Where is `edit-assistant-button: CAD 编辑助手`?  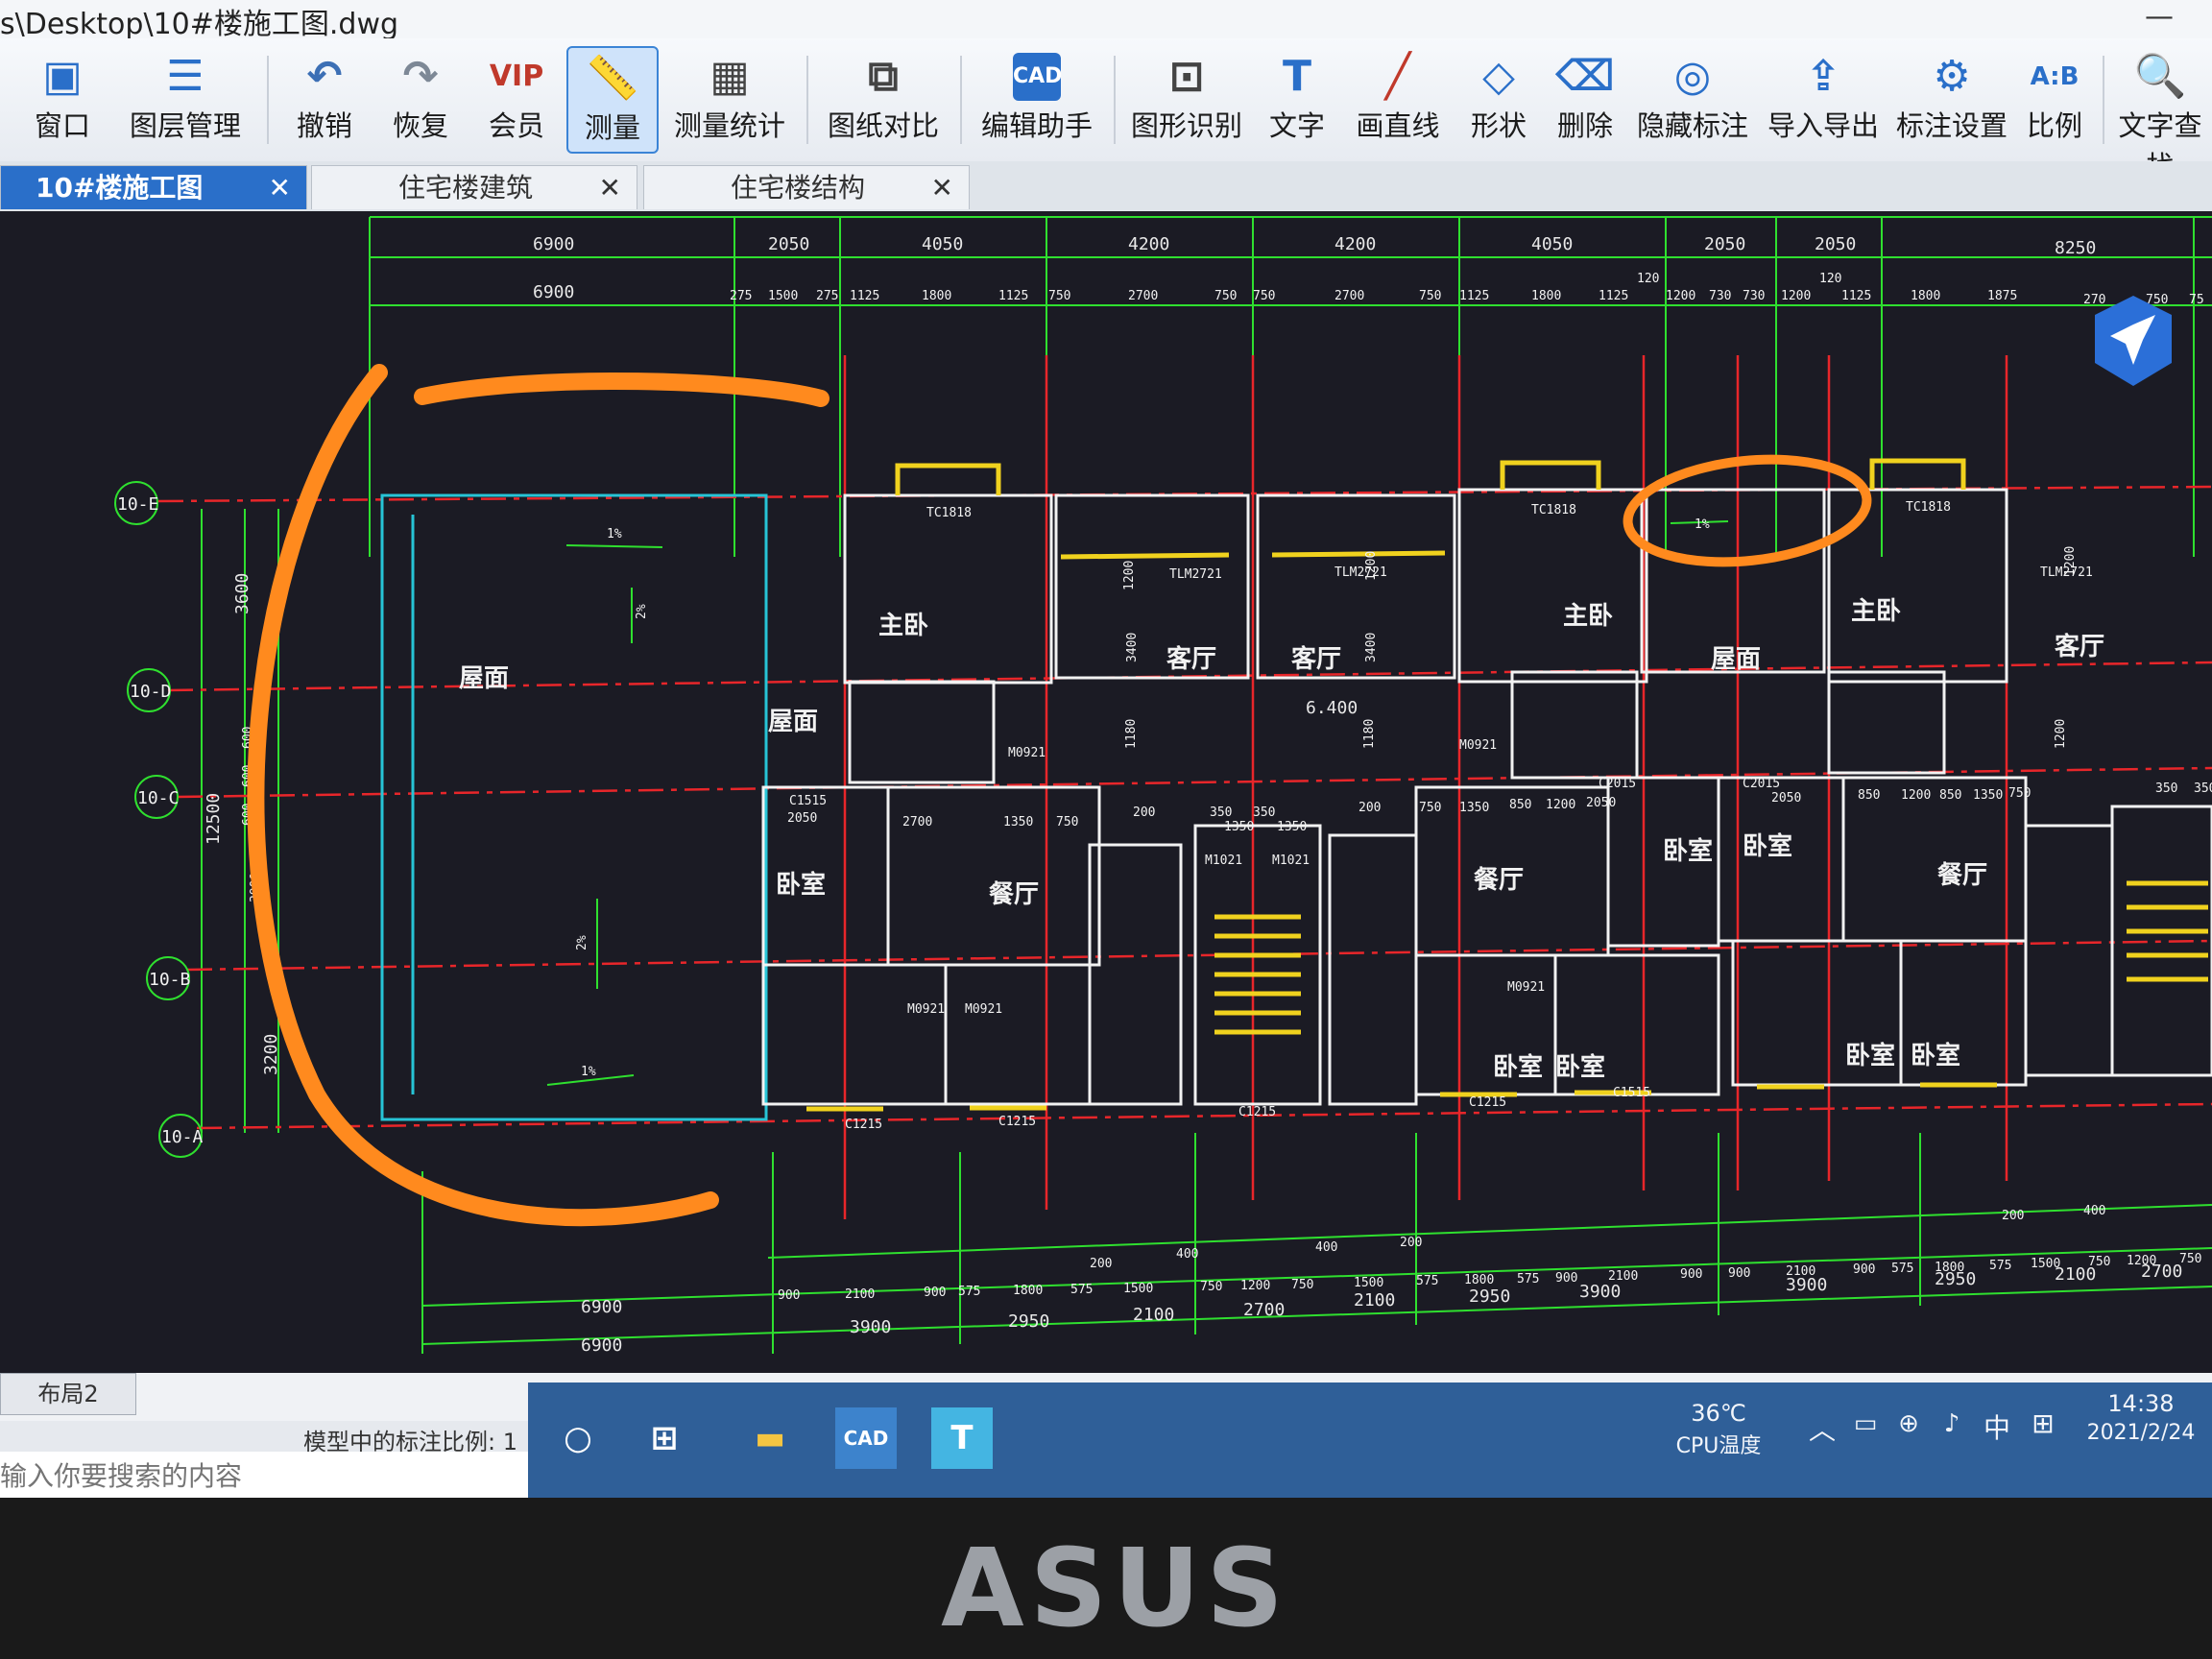 edit-assistant-button: CAD 编辑助手 is located at coordinates (1036, 100).